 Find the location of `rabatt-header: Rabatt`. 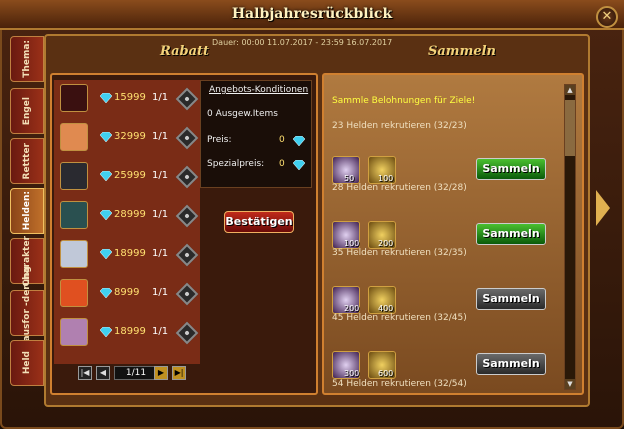

rabatt-header: Rabatt is located at coordinates (185, 51).